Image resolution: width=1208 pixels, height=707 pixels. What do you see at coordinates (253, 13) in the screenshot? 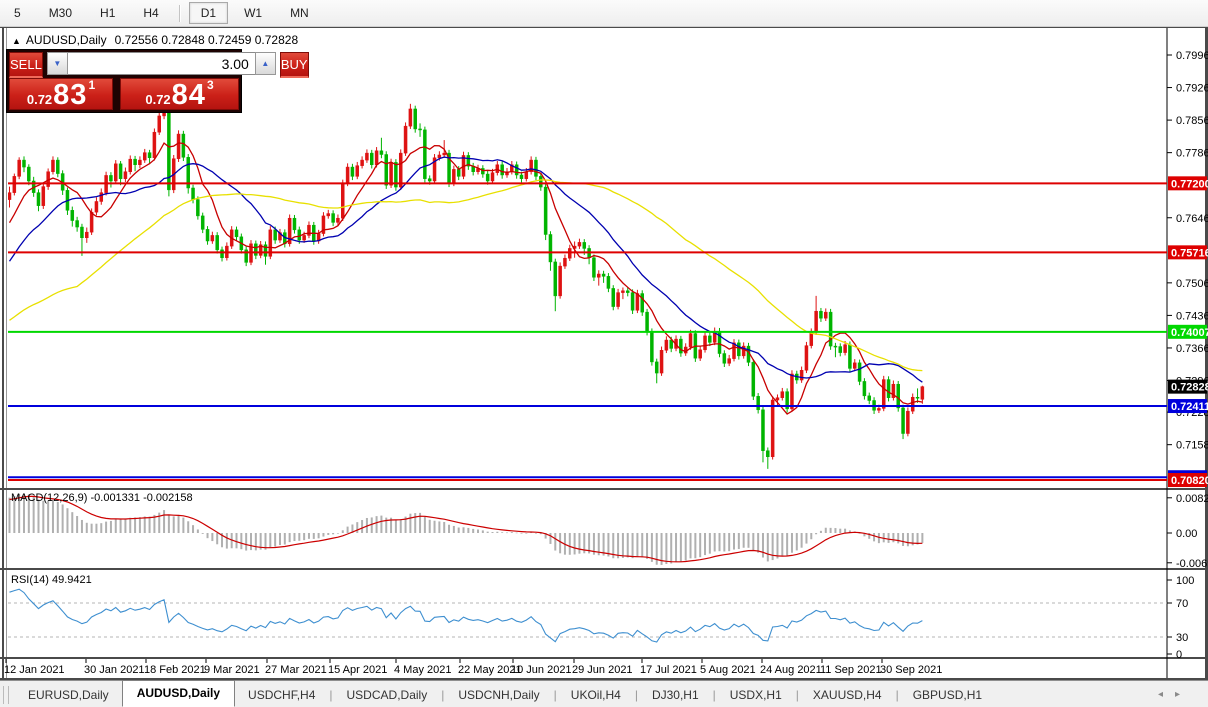
I see `timeframe-button-w1: W1` at bounding box center [253, 13].